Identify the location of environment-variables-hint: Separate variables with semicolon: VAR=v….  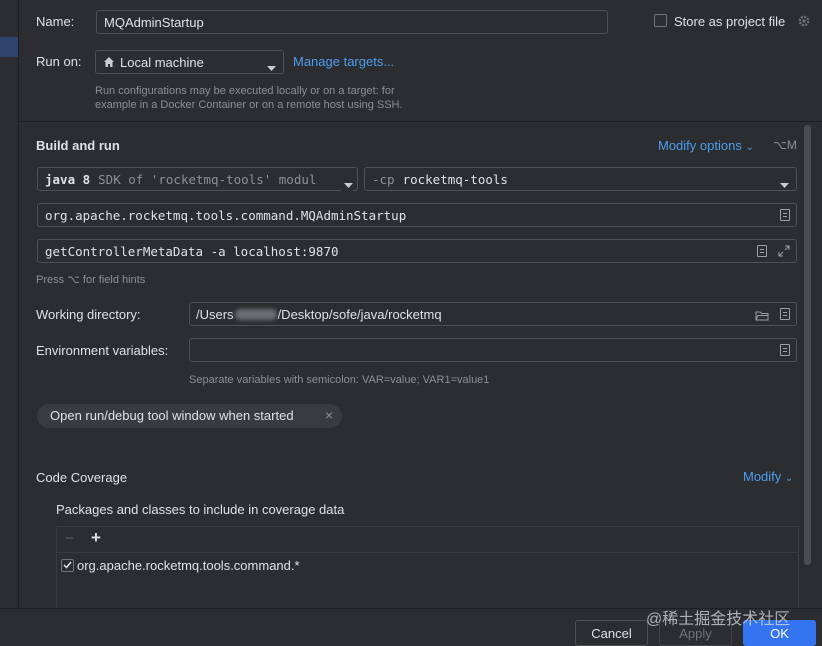
(339, 380).